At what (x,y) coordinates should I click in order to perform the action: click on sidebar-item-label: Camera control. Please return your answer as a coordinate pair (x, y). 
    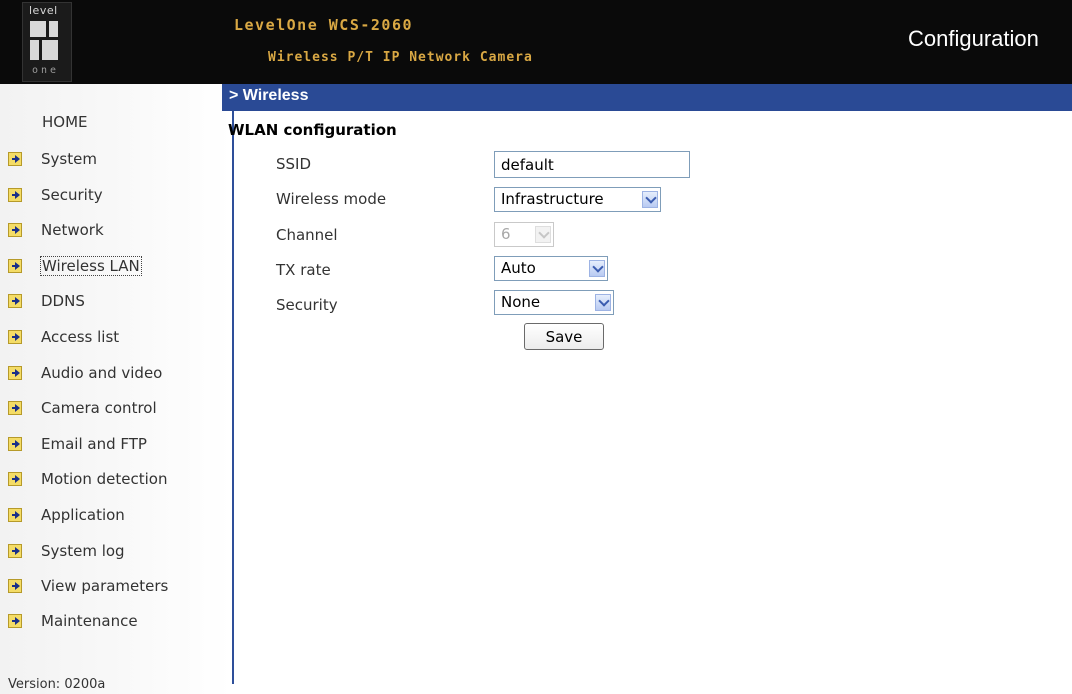
    Looking at the image, I should click on (99, 408).